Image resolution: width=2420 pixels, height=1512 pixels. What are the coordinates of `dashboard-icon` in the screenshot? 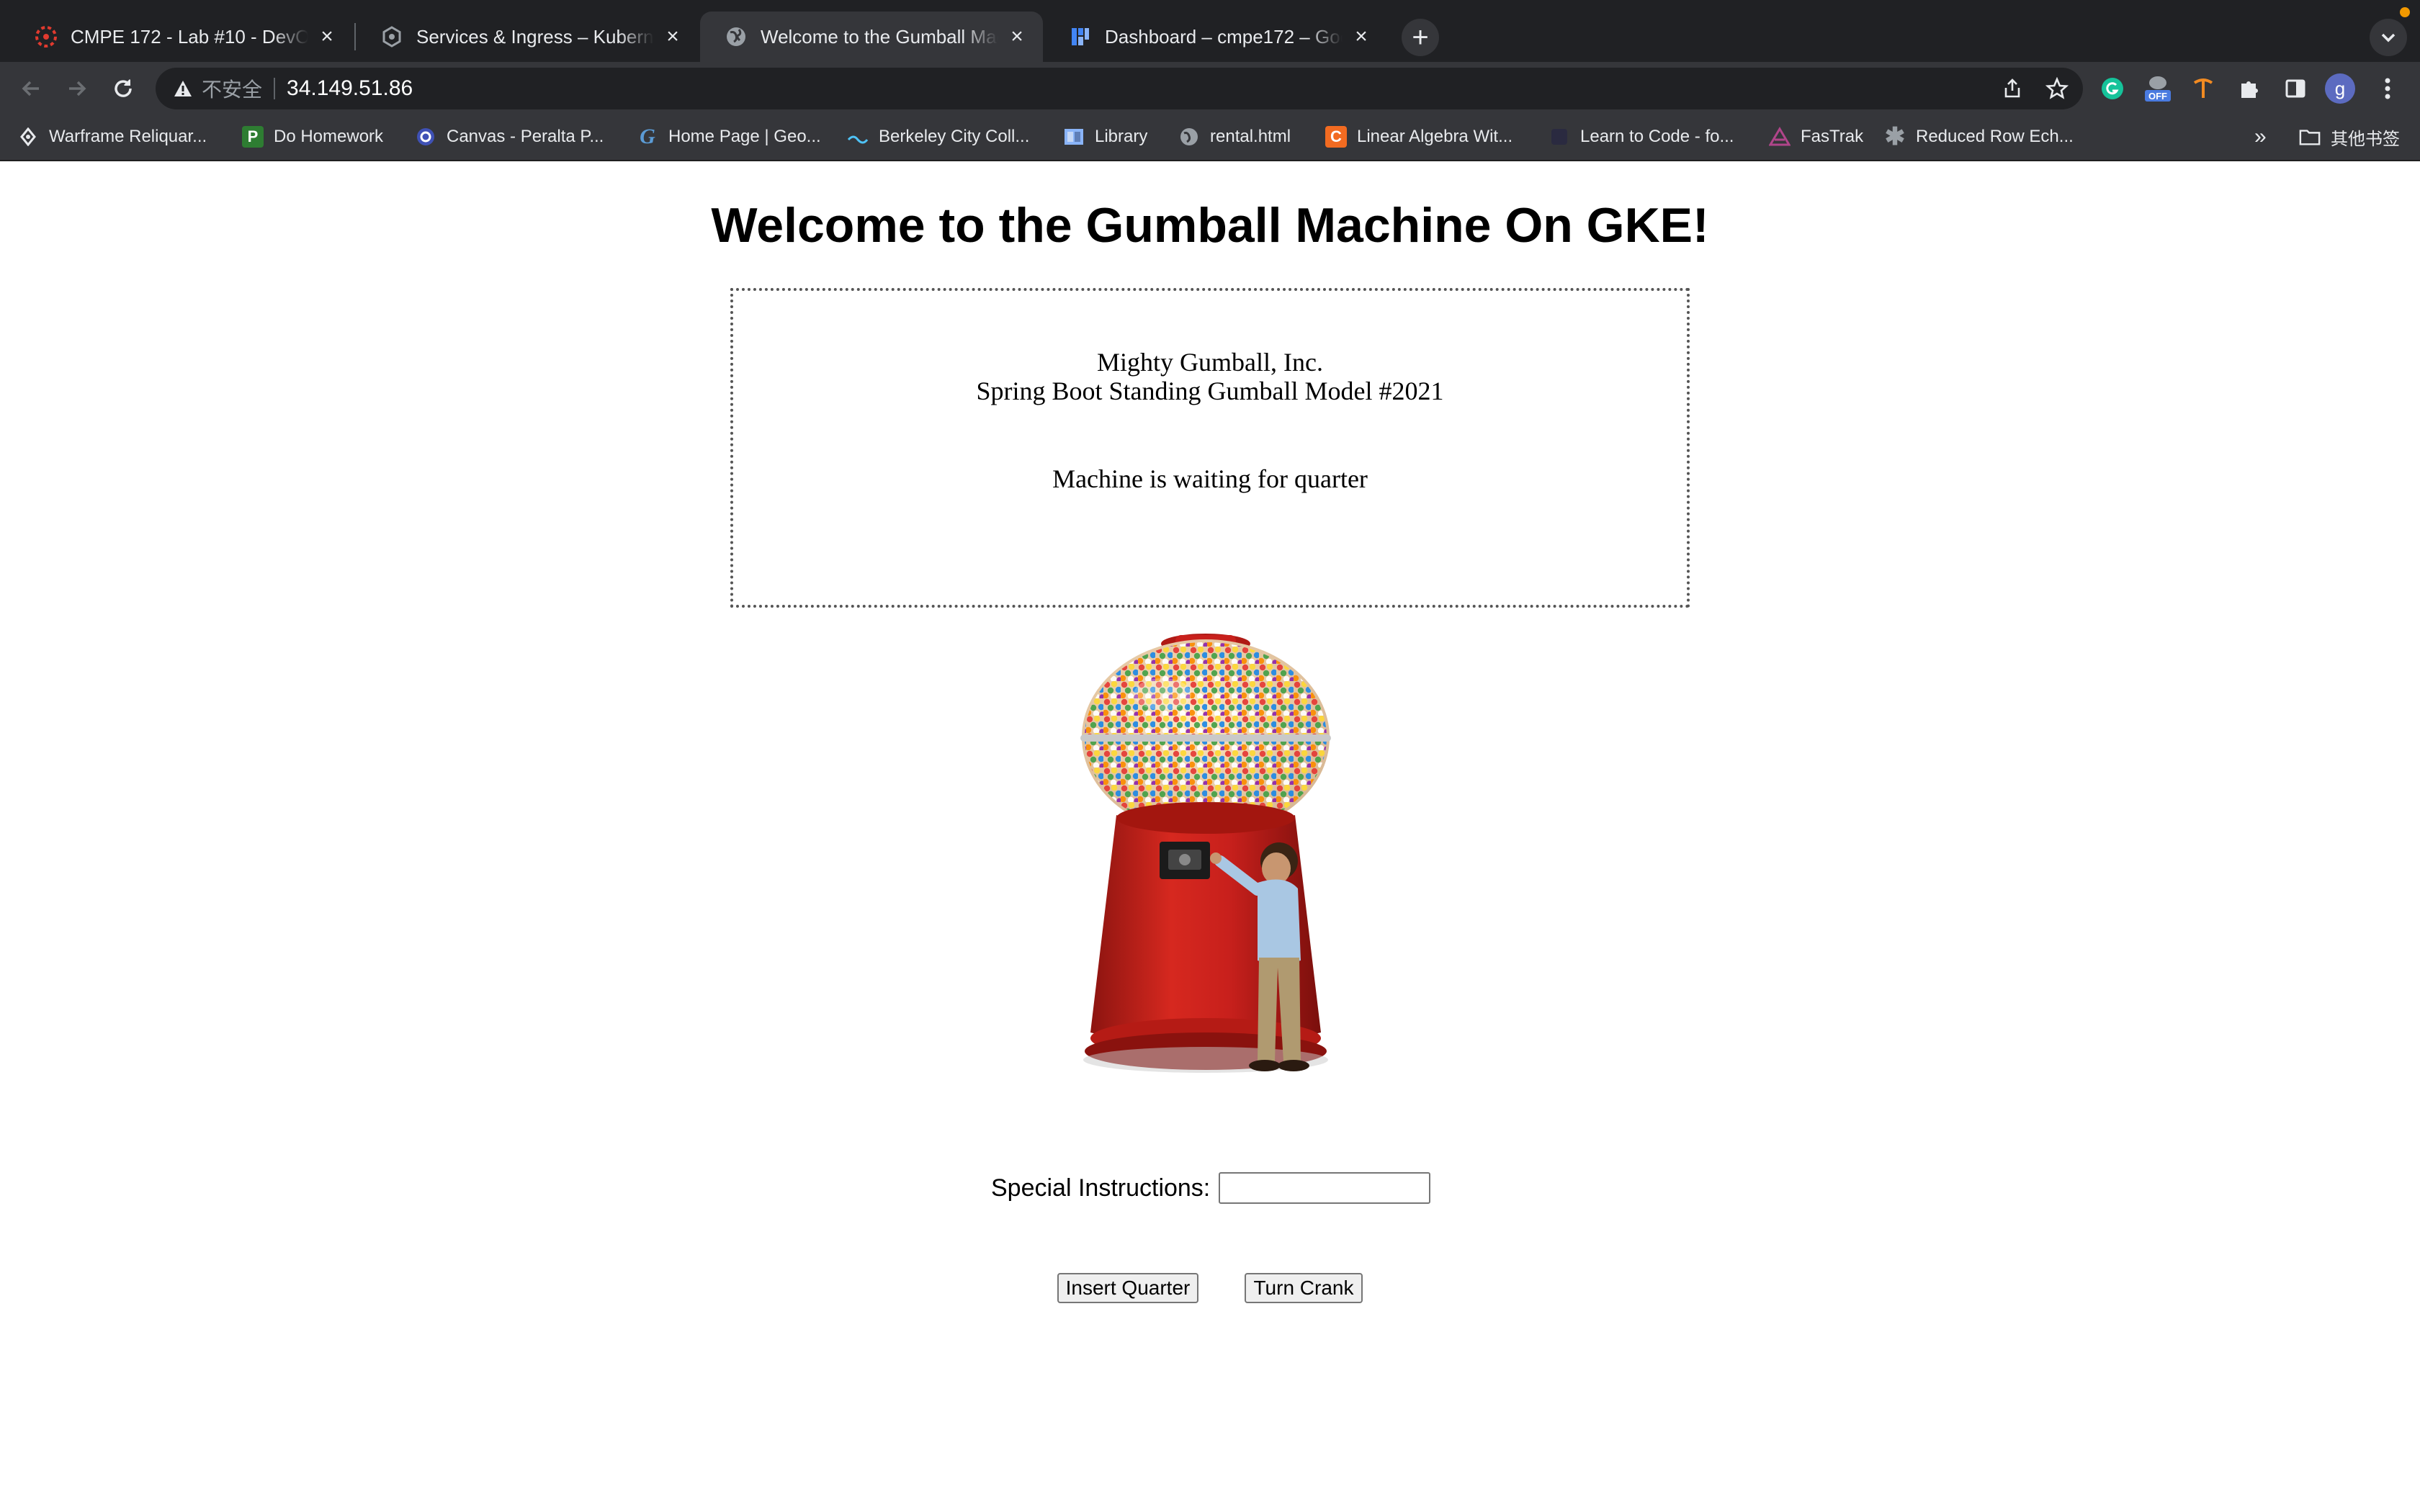 It's located at (1080, 36).